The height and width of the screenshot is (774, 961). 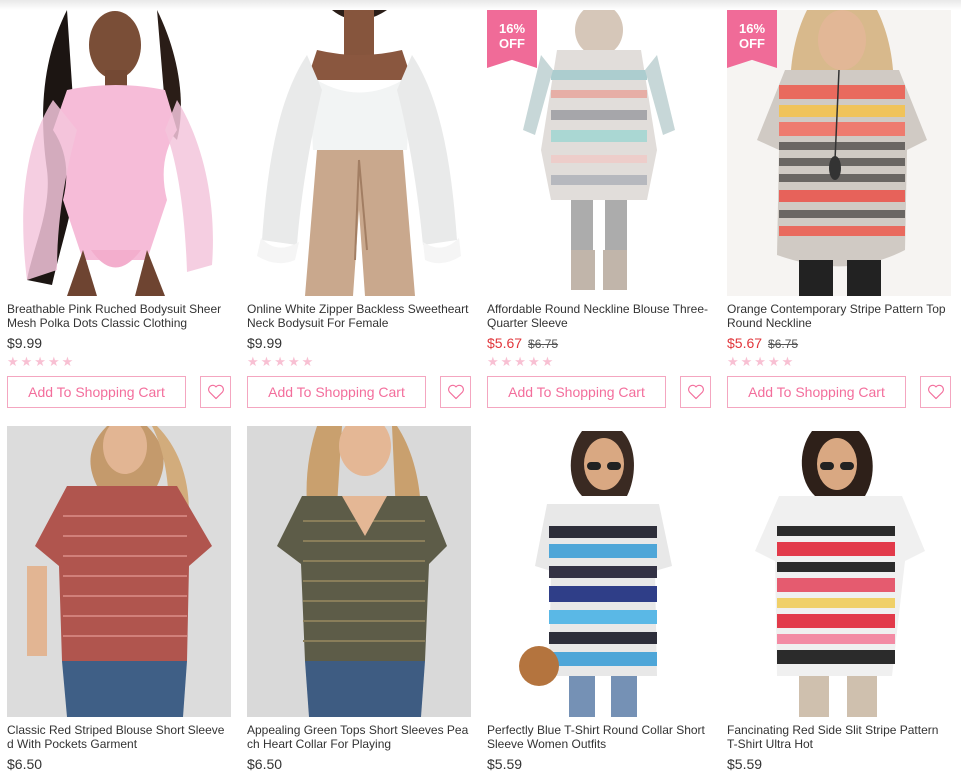 What do you see at coordinates (480, 5) in the screenshot?
I see `header-shadow` at bounding box center [480, 5].